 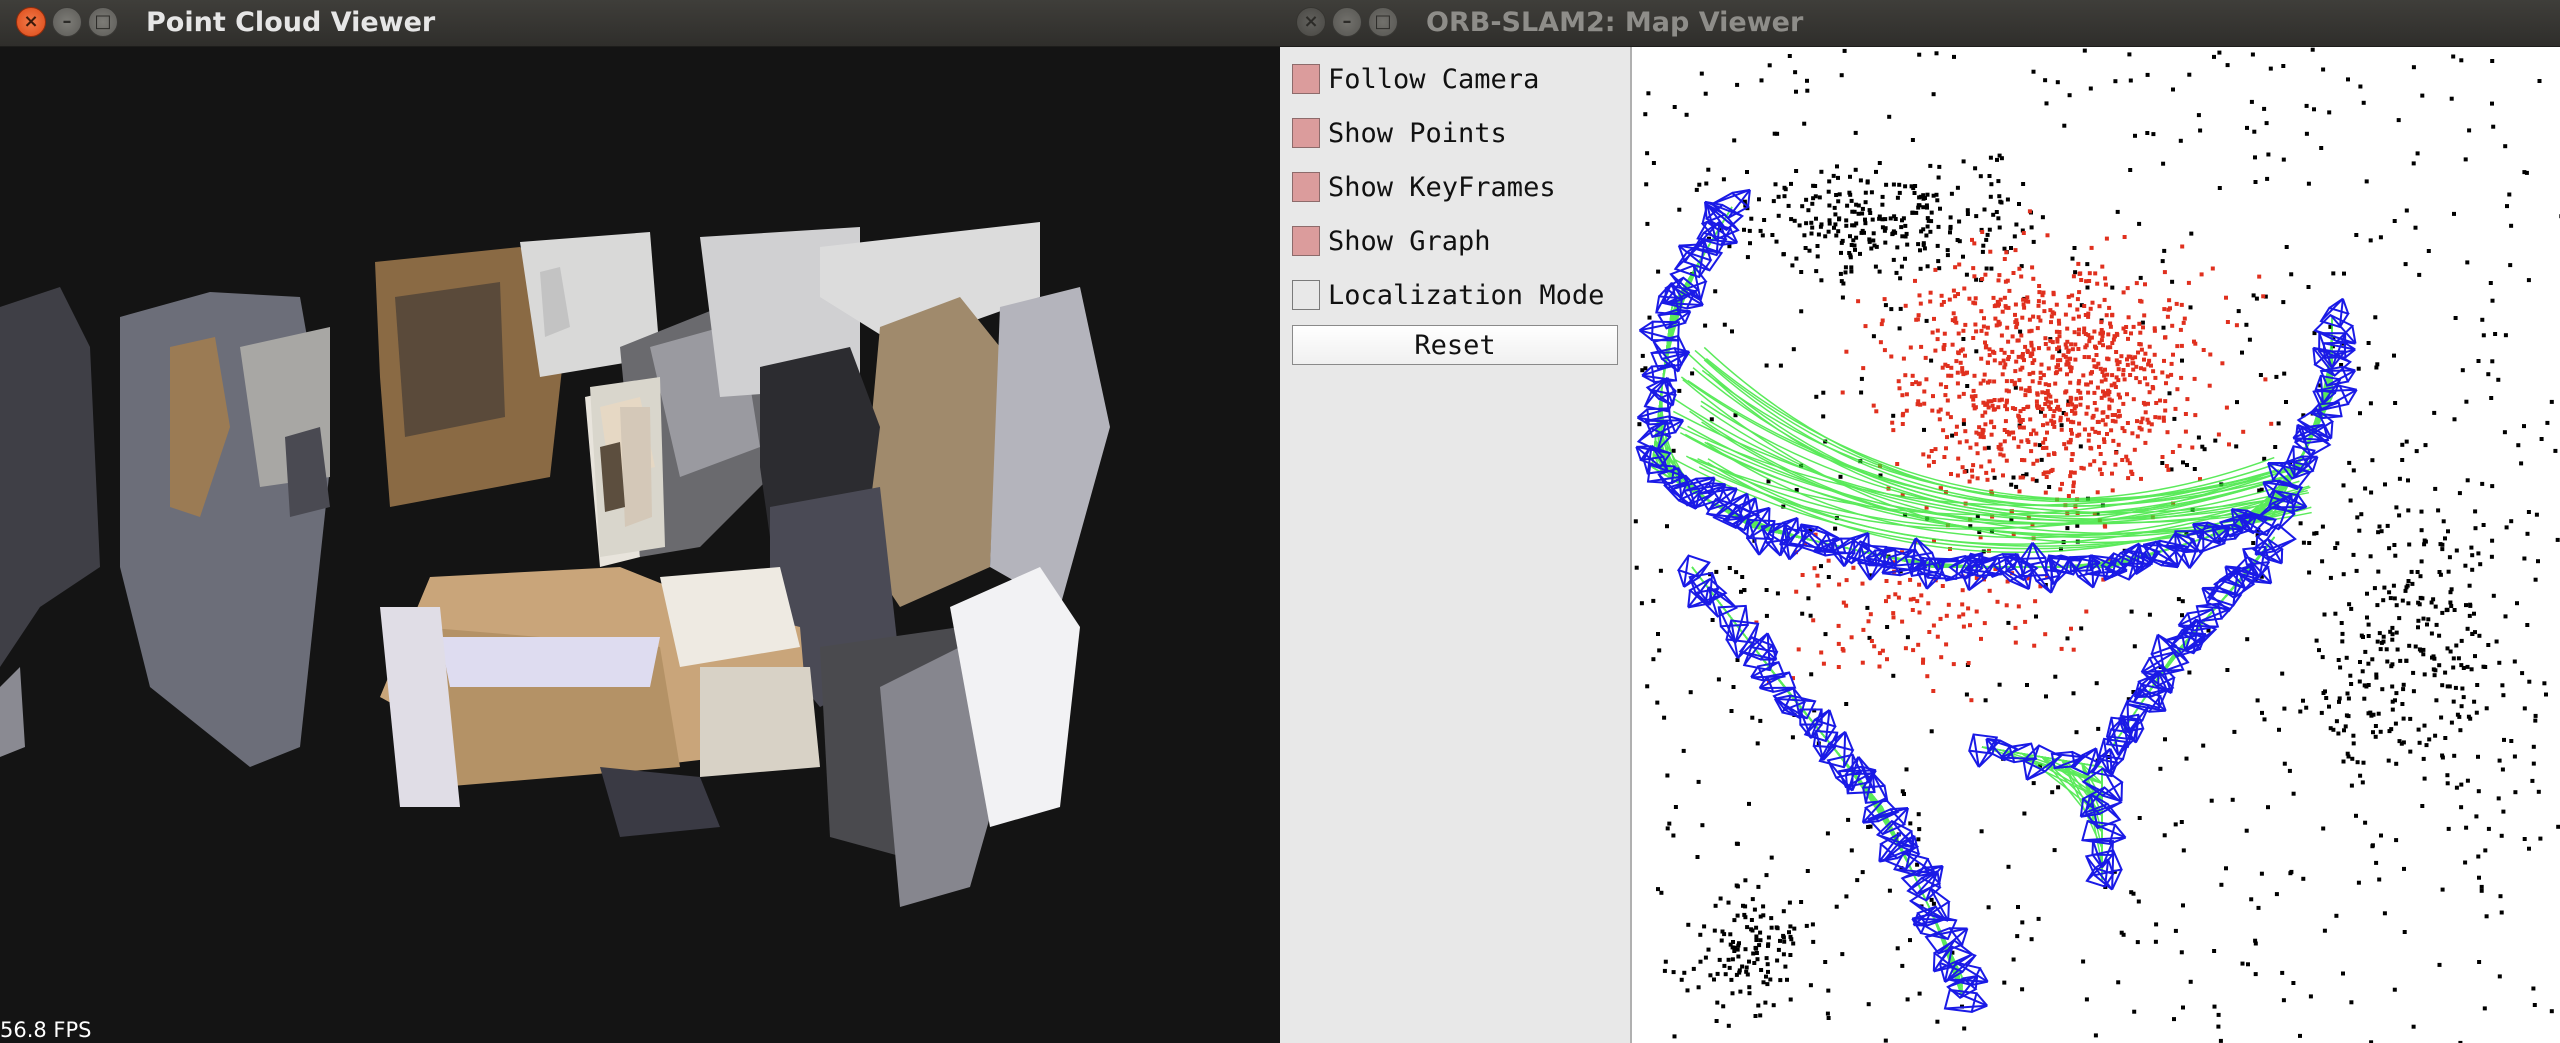 I want to click on current-map-points, so click(x=2014, y=456).